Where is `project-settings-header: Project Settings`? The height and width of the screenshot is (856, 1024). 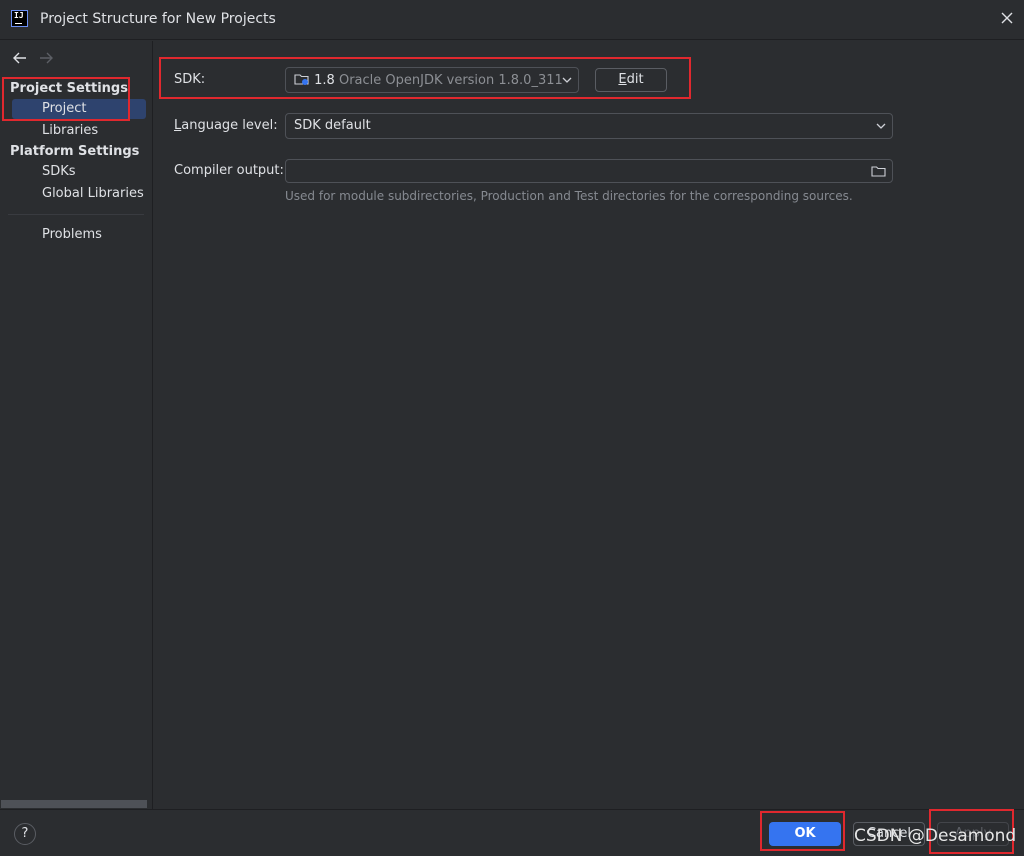
project-settings-header: Project Settings is located at coordinates (69, 88).